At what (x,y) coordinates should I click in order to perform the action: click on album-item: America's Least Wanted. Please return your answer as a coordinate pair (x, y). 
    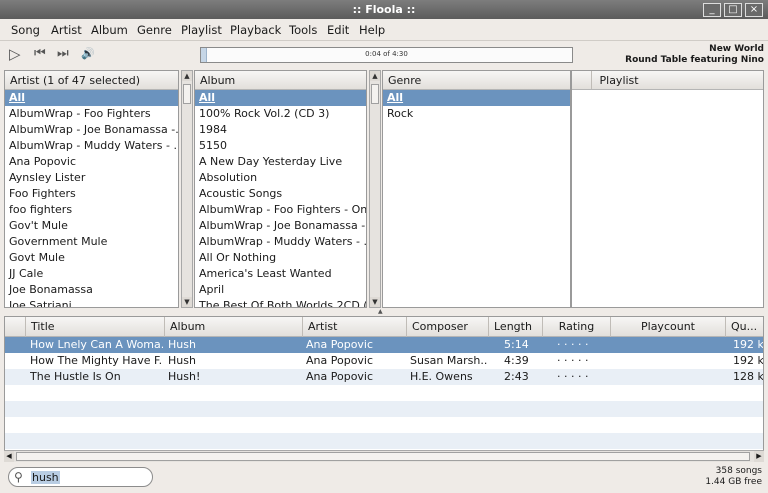
    Looking at the image, I should click on (280, 274).